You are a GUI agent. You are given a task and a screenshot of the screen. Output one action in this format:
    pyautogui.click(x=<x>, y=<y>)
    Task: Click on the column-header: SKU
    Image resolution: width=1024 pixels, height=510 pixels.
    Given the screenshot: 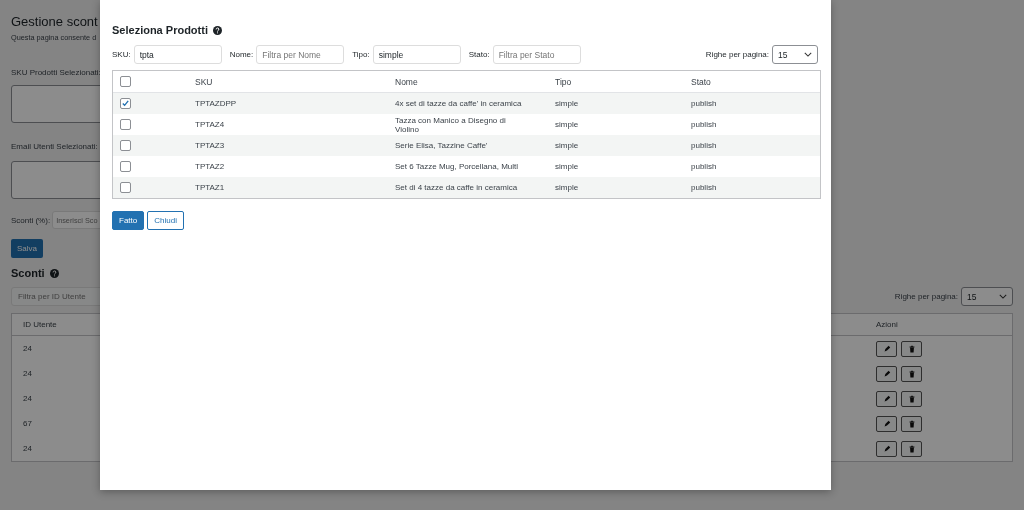 What is the action you would take?
    pyautogui.click(x=204, y=81)
    